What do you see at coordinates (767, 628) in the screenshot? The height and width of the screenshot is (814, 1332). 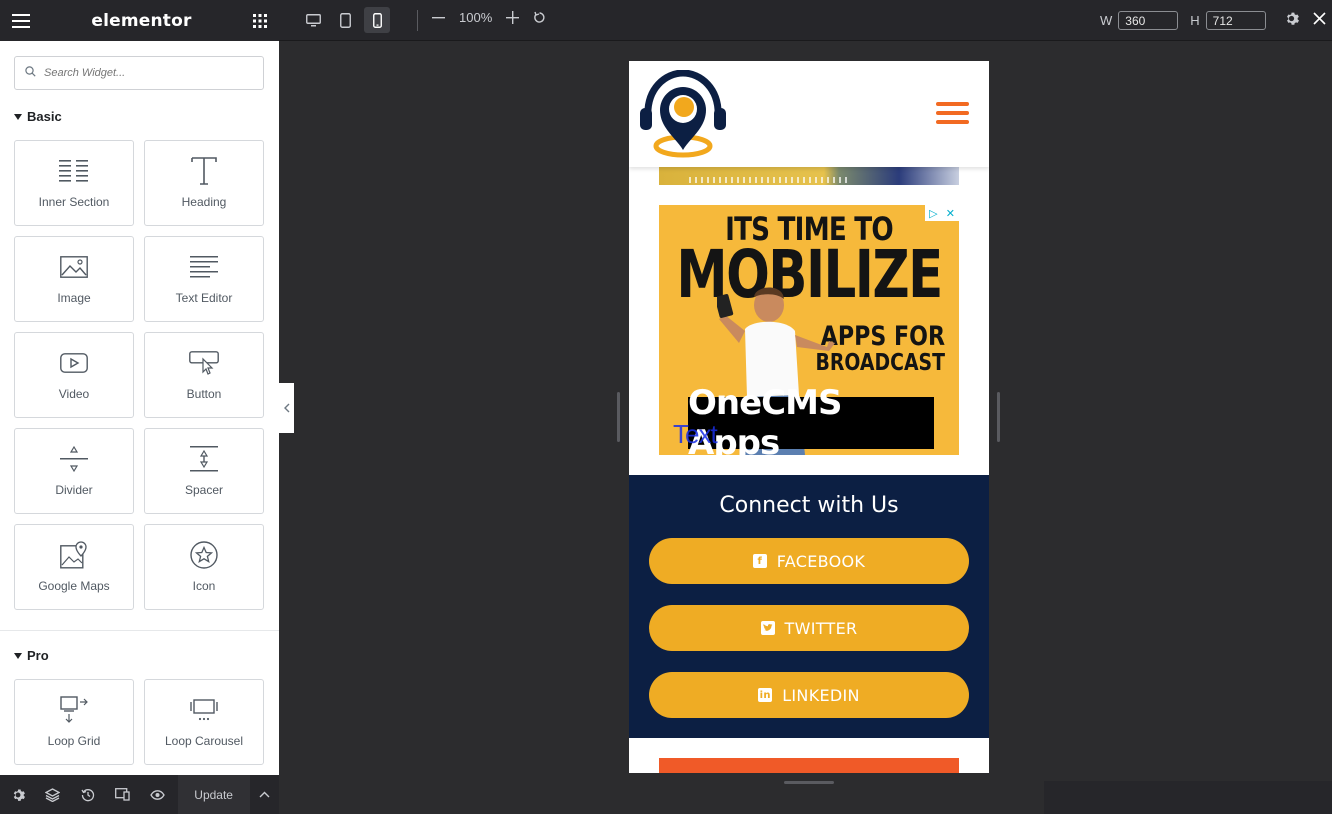 I see `twitter-icon` at bounding box center [767, 628].